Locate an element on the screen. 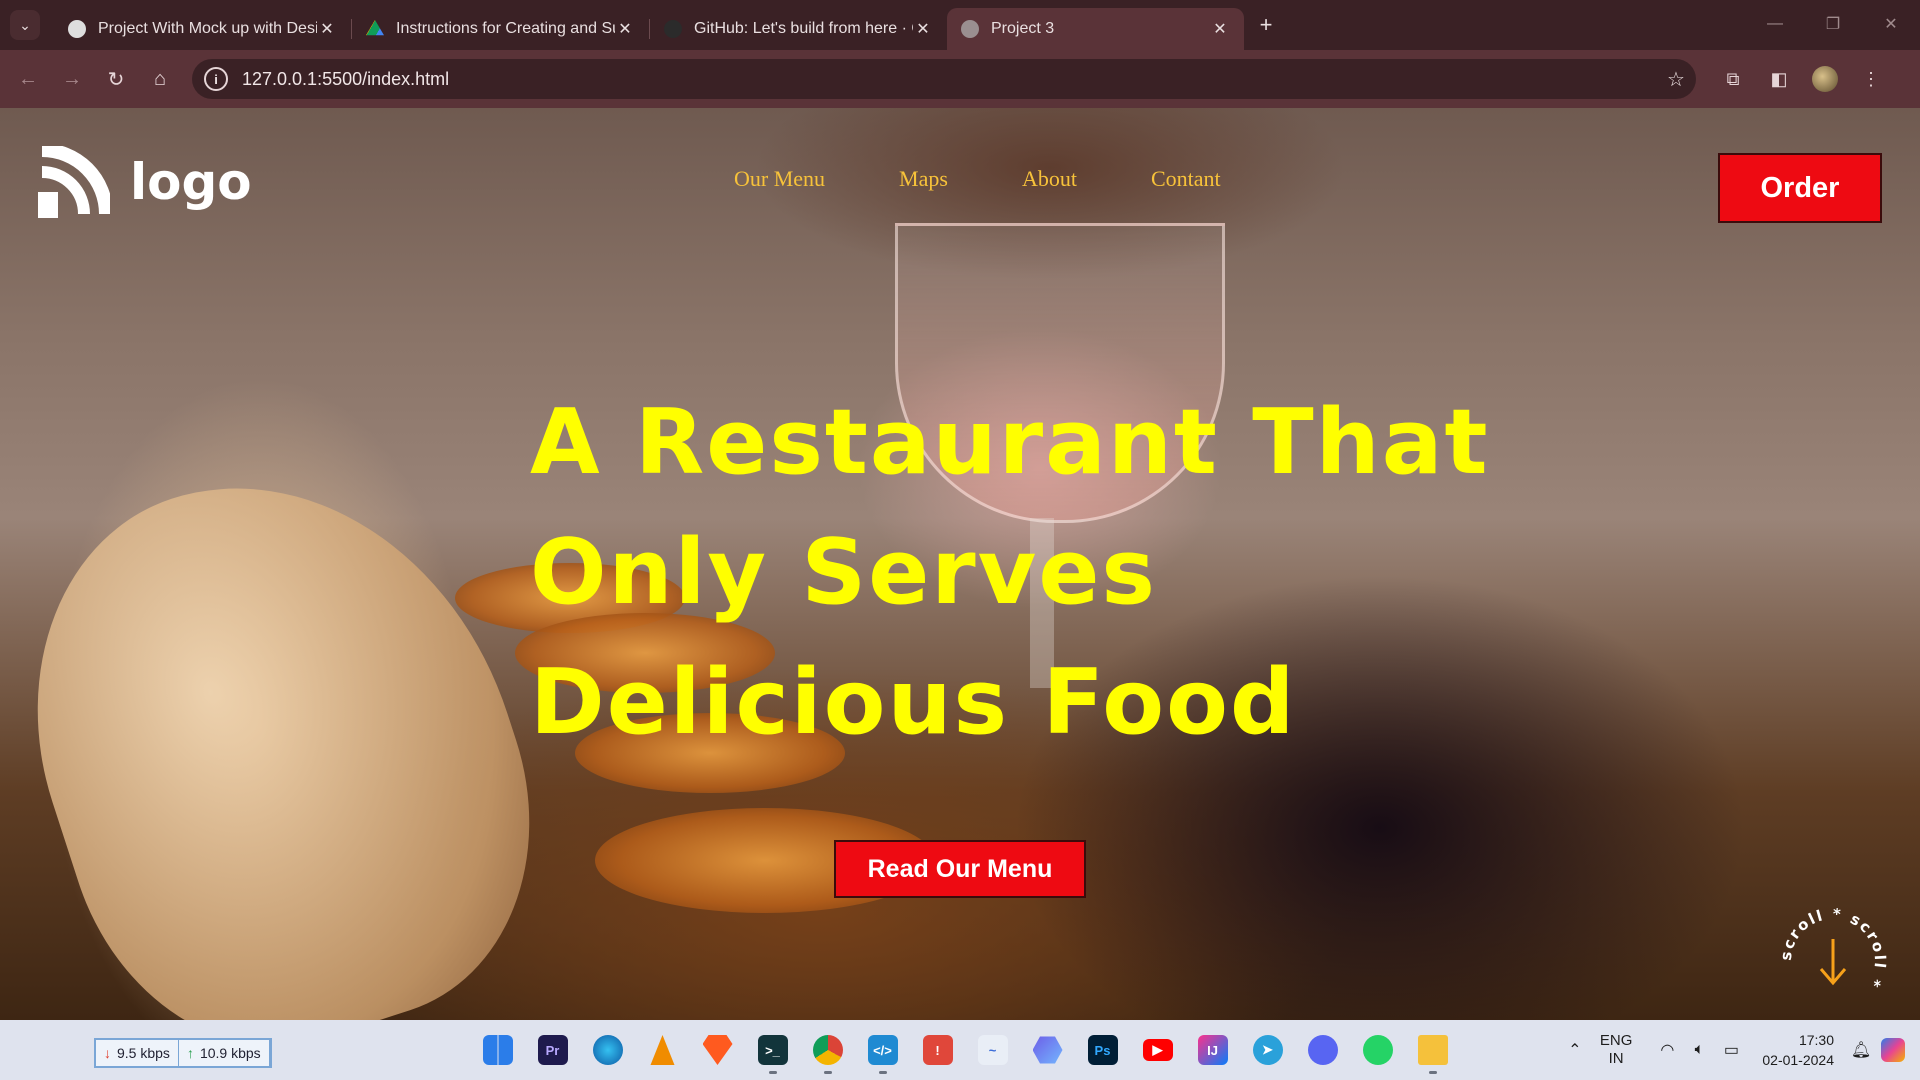 This screenshot has height=1080, width=1920. arrow-down-icon is located at coordinates (1833, 962).